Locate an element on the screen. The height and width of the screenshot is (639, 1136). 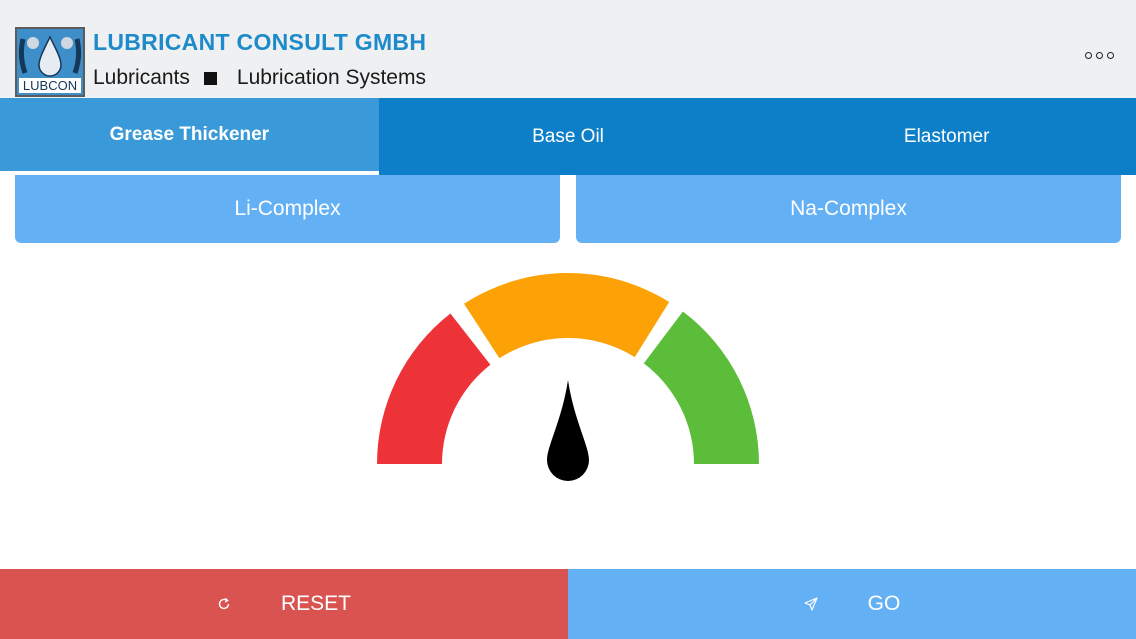
compatibility-gauge is located at coordinates (568, 384).